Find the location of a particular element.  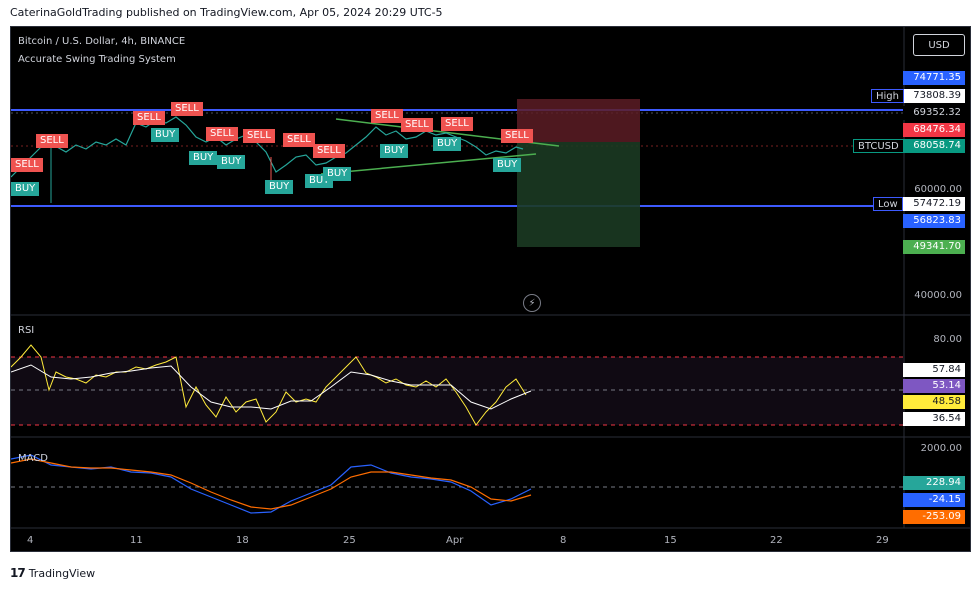

time-axis-tick: 22 is located at coordinates (776, 540).